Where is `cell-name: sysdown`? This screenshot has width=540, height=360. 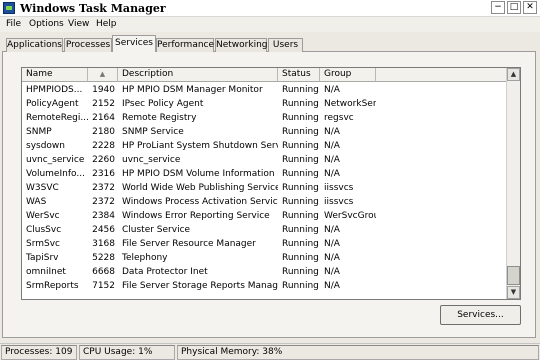 cell-name: sysdown is located at coordinates (45, 146).